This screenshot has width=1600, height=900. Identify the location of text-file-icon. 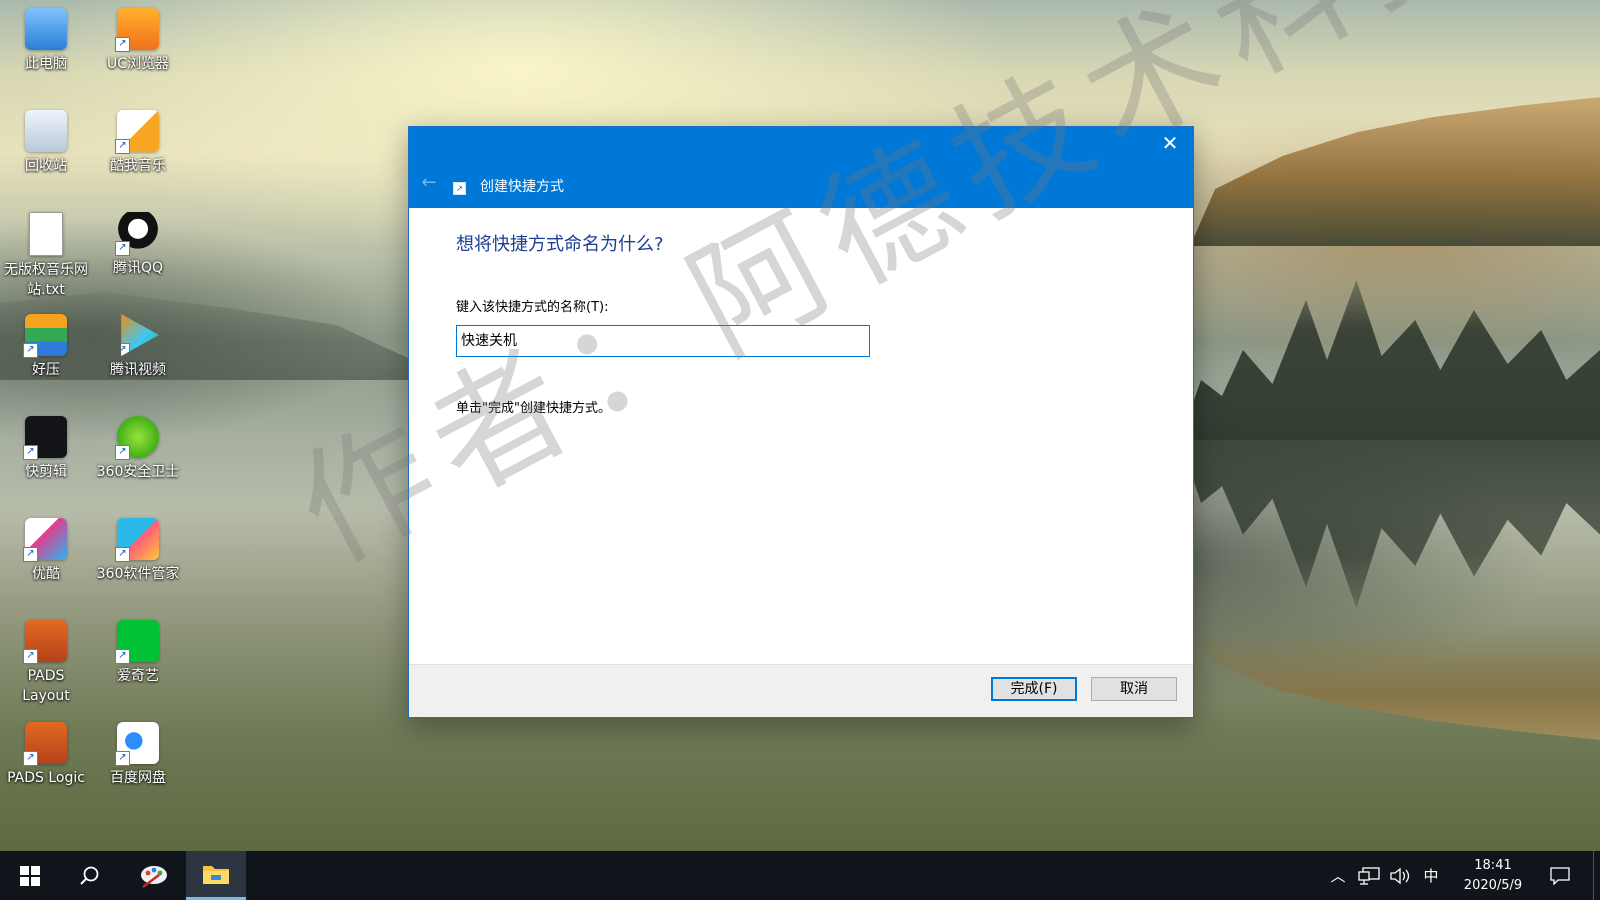
(46, 234).